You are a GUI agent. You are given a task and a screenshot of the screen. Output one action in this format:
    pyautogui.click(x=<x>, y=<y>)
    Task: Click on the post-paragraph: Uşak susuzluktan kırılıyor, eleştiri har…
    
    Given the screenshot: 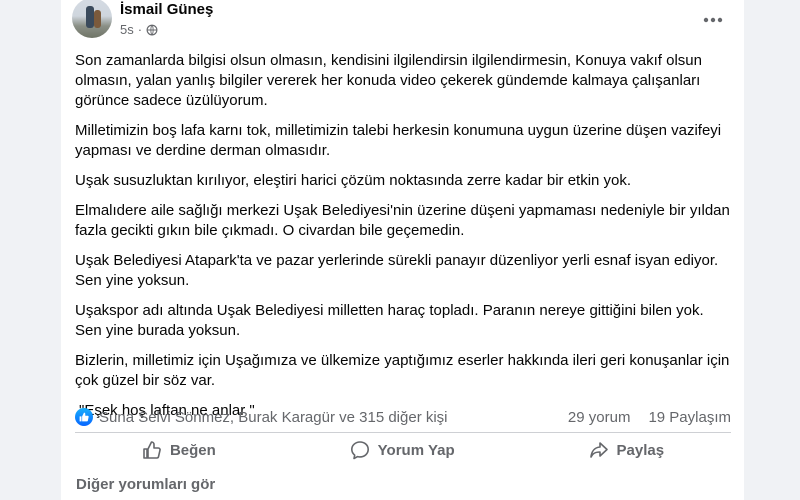 What is the action you would take?
    pyautogui.click(x=353, y=180)
    